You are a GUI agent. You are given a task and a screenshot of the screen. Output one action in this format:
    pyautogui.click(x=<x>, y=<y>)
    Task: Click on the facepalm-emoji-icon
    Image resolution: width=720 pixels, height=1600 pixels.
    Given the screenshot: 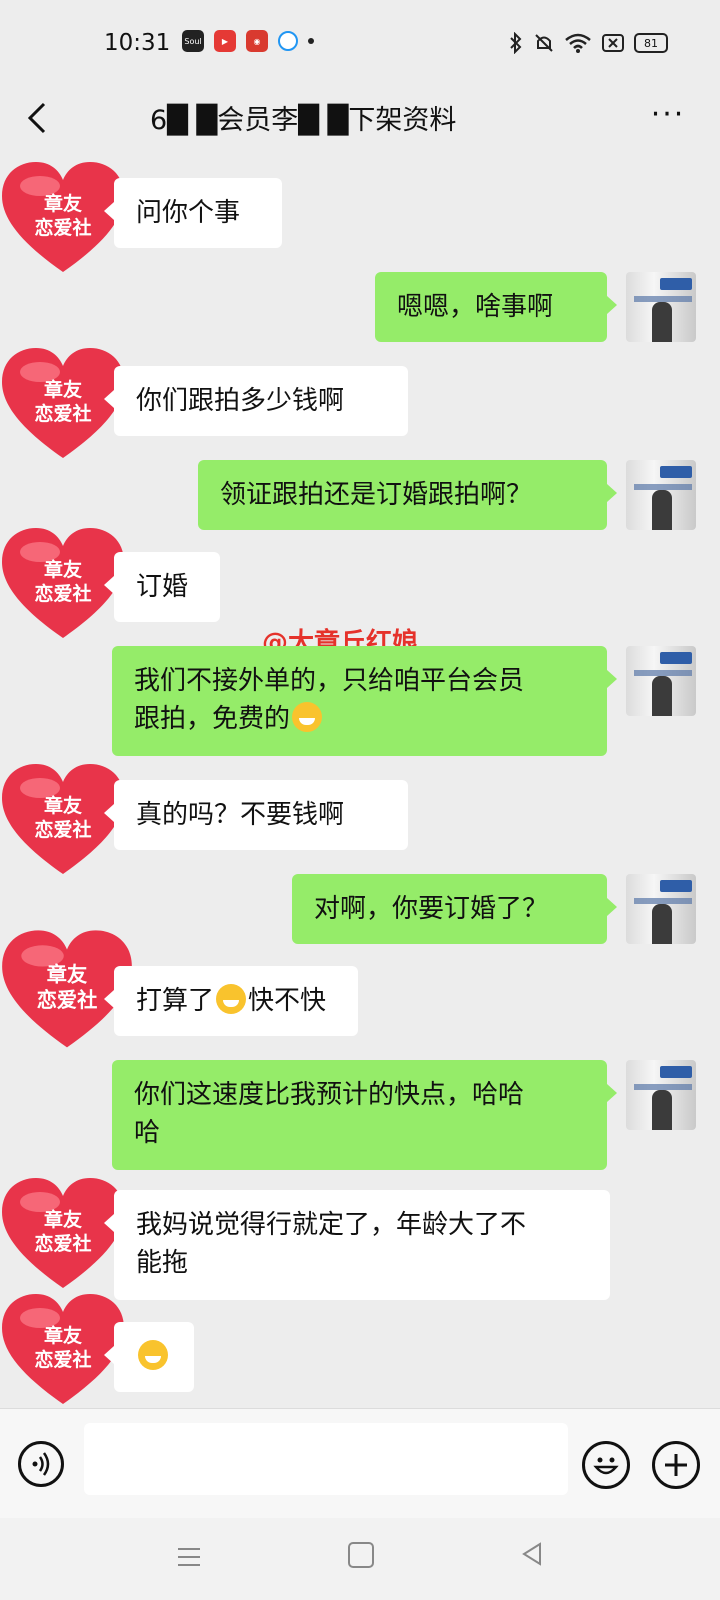 What is the action you would take?
    pyautogui.click(x=231, y=999)
    